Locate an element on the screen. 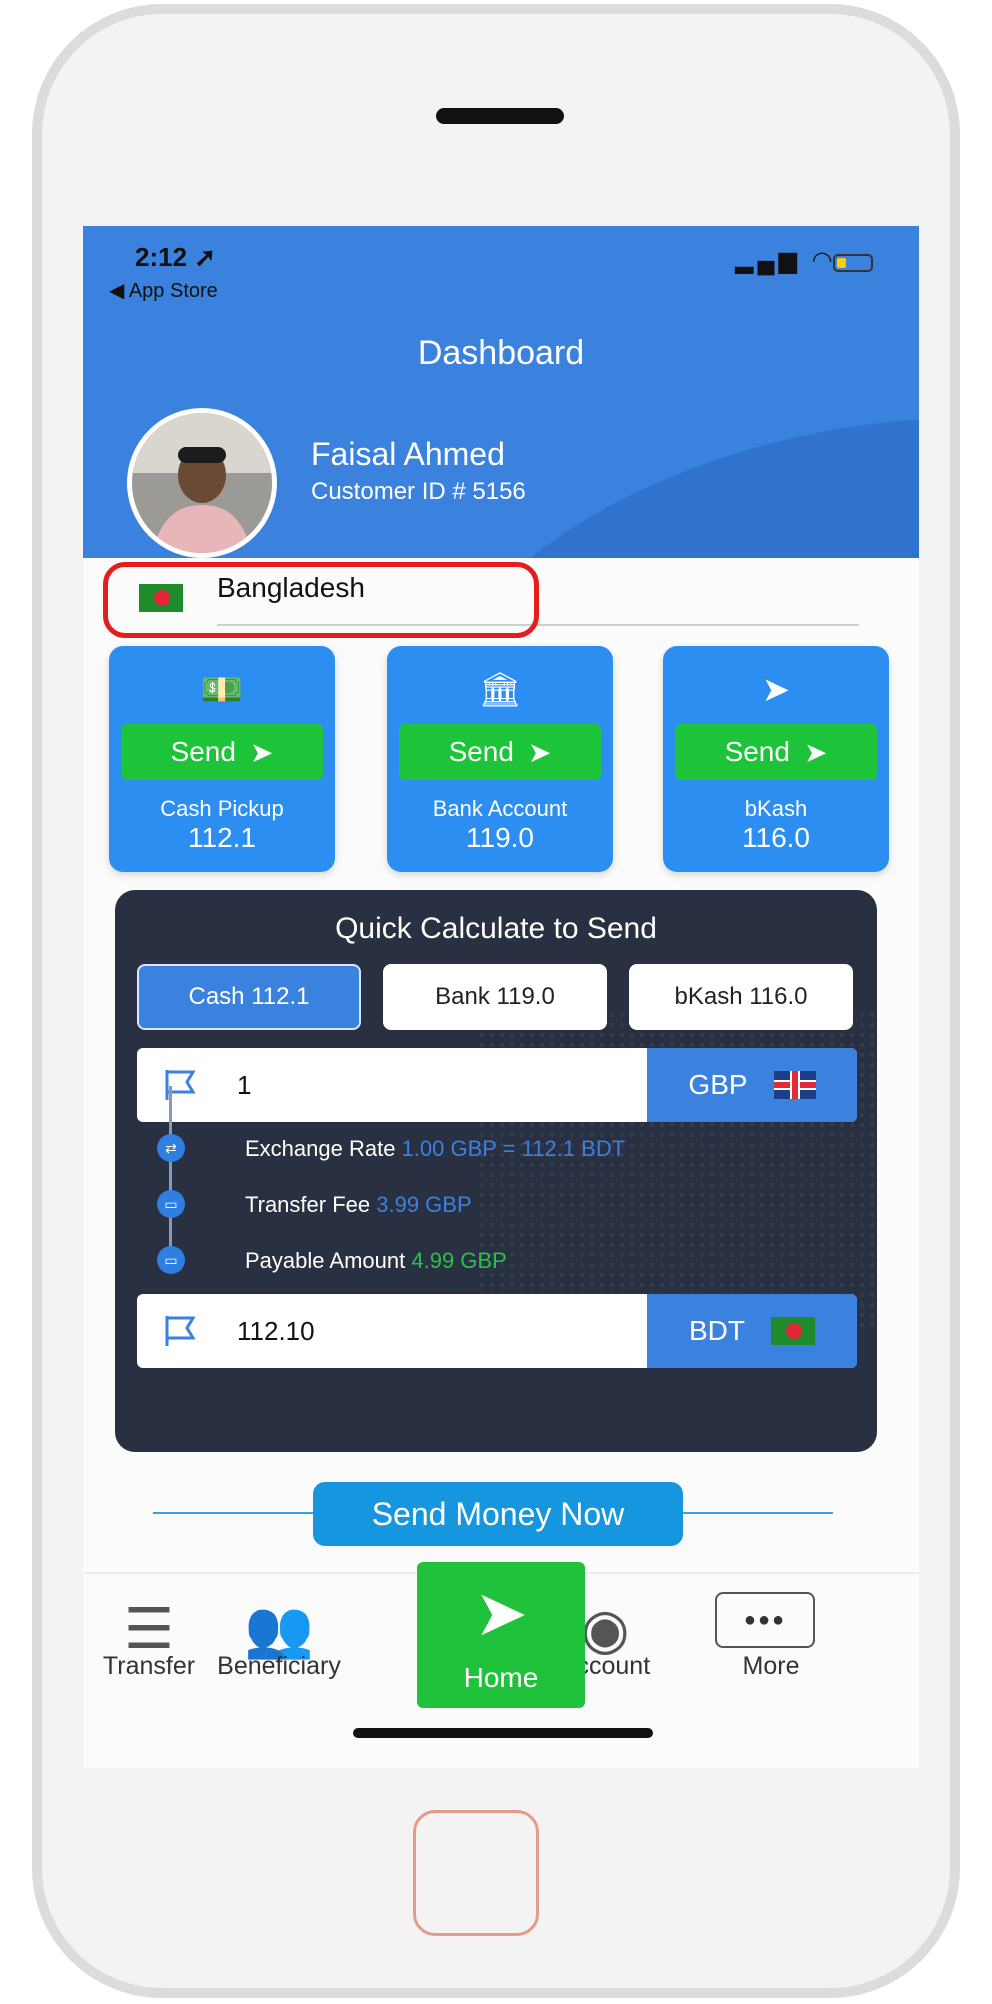 The height and width of the screenshot is (2004, 992). send-amount-input: 1 is located at coordinates (244, 1085).